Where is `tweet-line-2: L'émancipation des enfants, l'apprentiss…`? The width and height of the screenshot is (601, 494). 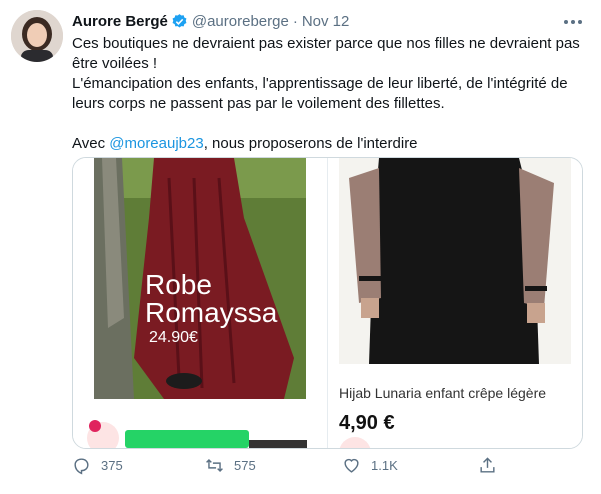
tweet-line-2: L'émancipation des enfants, l'apprentiss… is located at coordinates (320, 93).